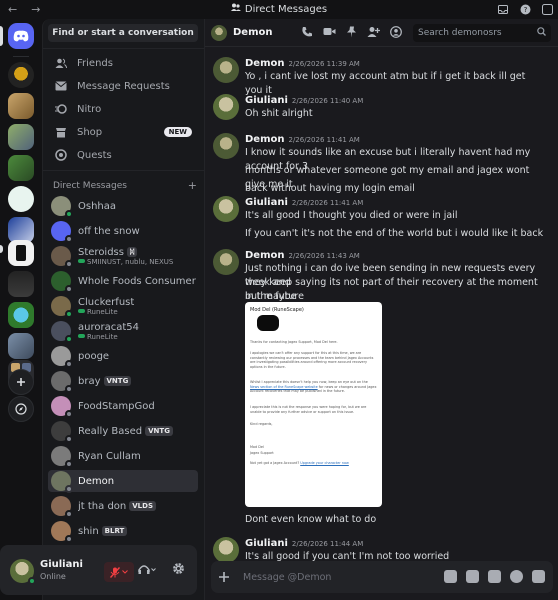  What do you see at coordinates (21, 284) in the screenshot?
I see `server-icon-dark` at bounding box center [21, 284].